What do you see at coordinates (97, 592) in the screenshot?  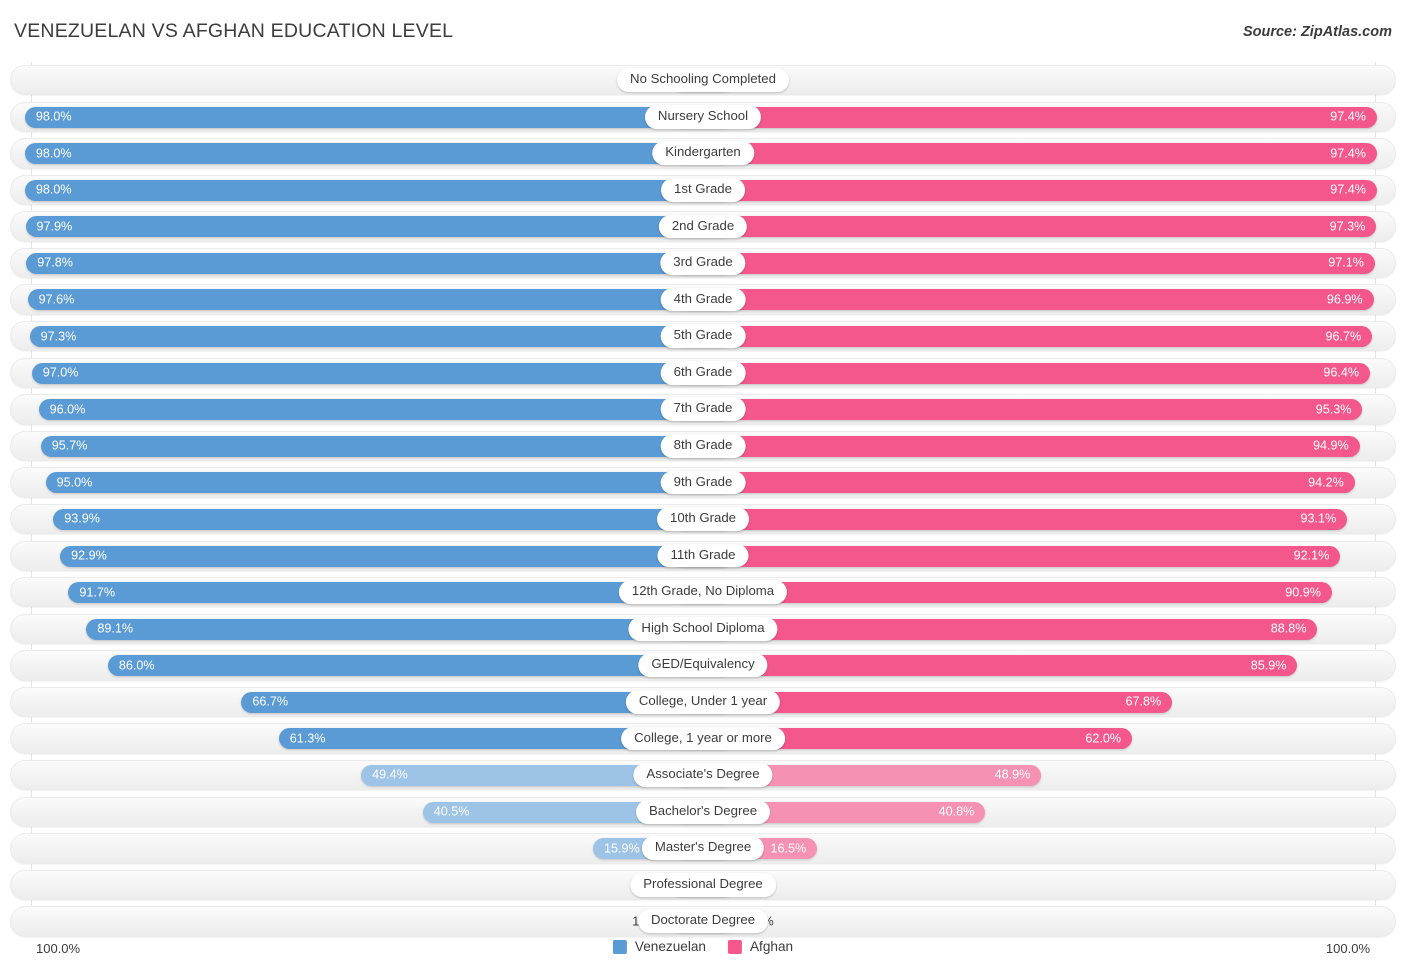 I see `bar-value-venezuelan: 91.7%` at bounding box center [97, 592].